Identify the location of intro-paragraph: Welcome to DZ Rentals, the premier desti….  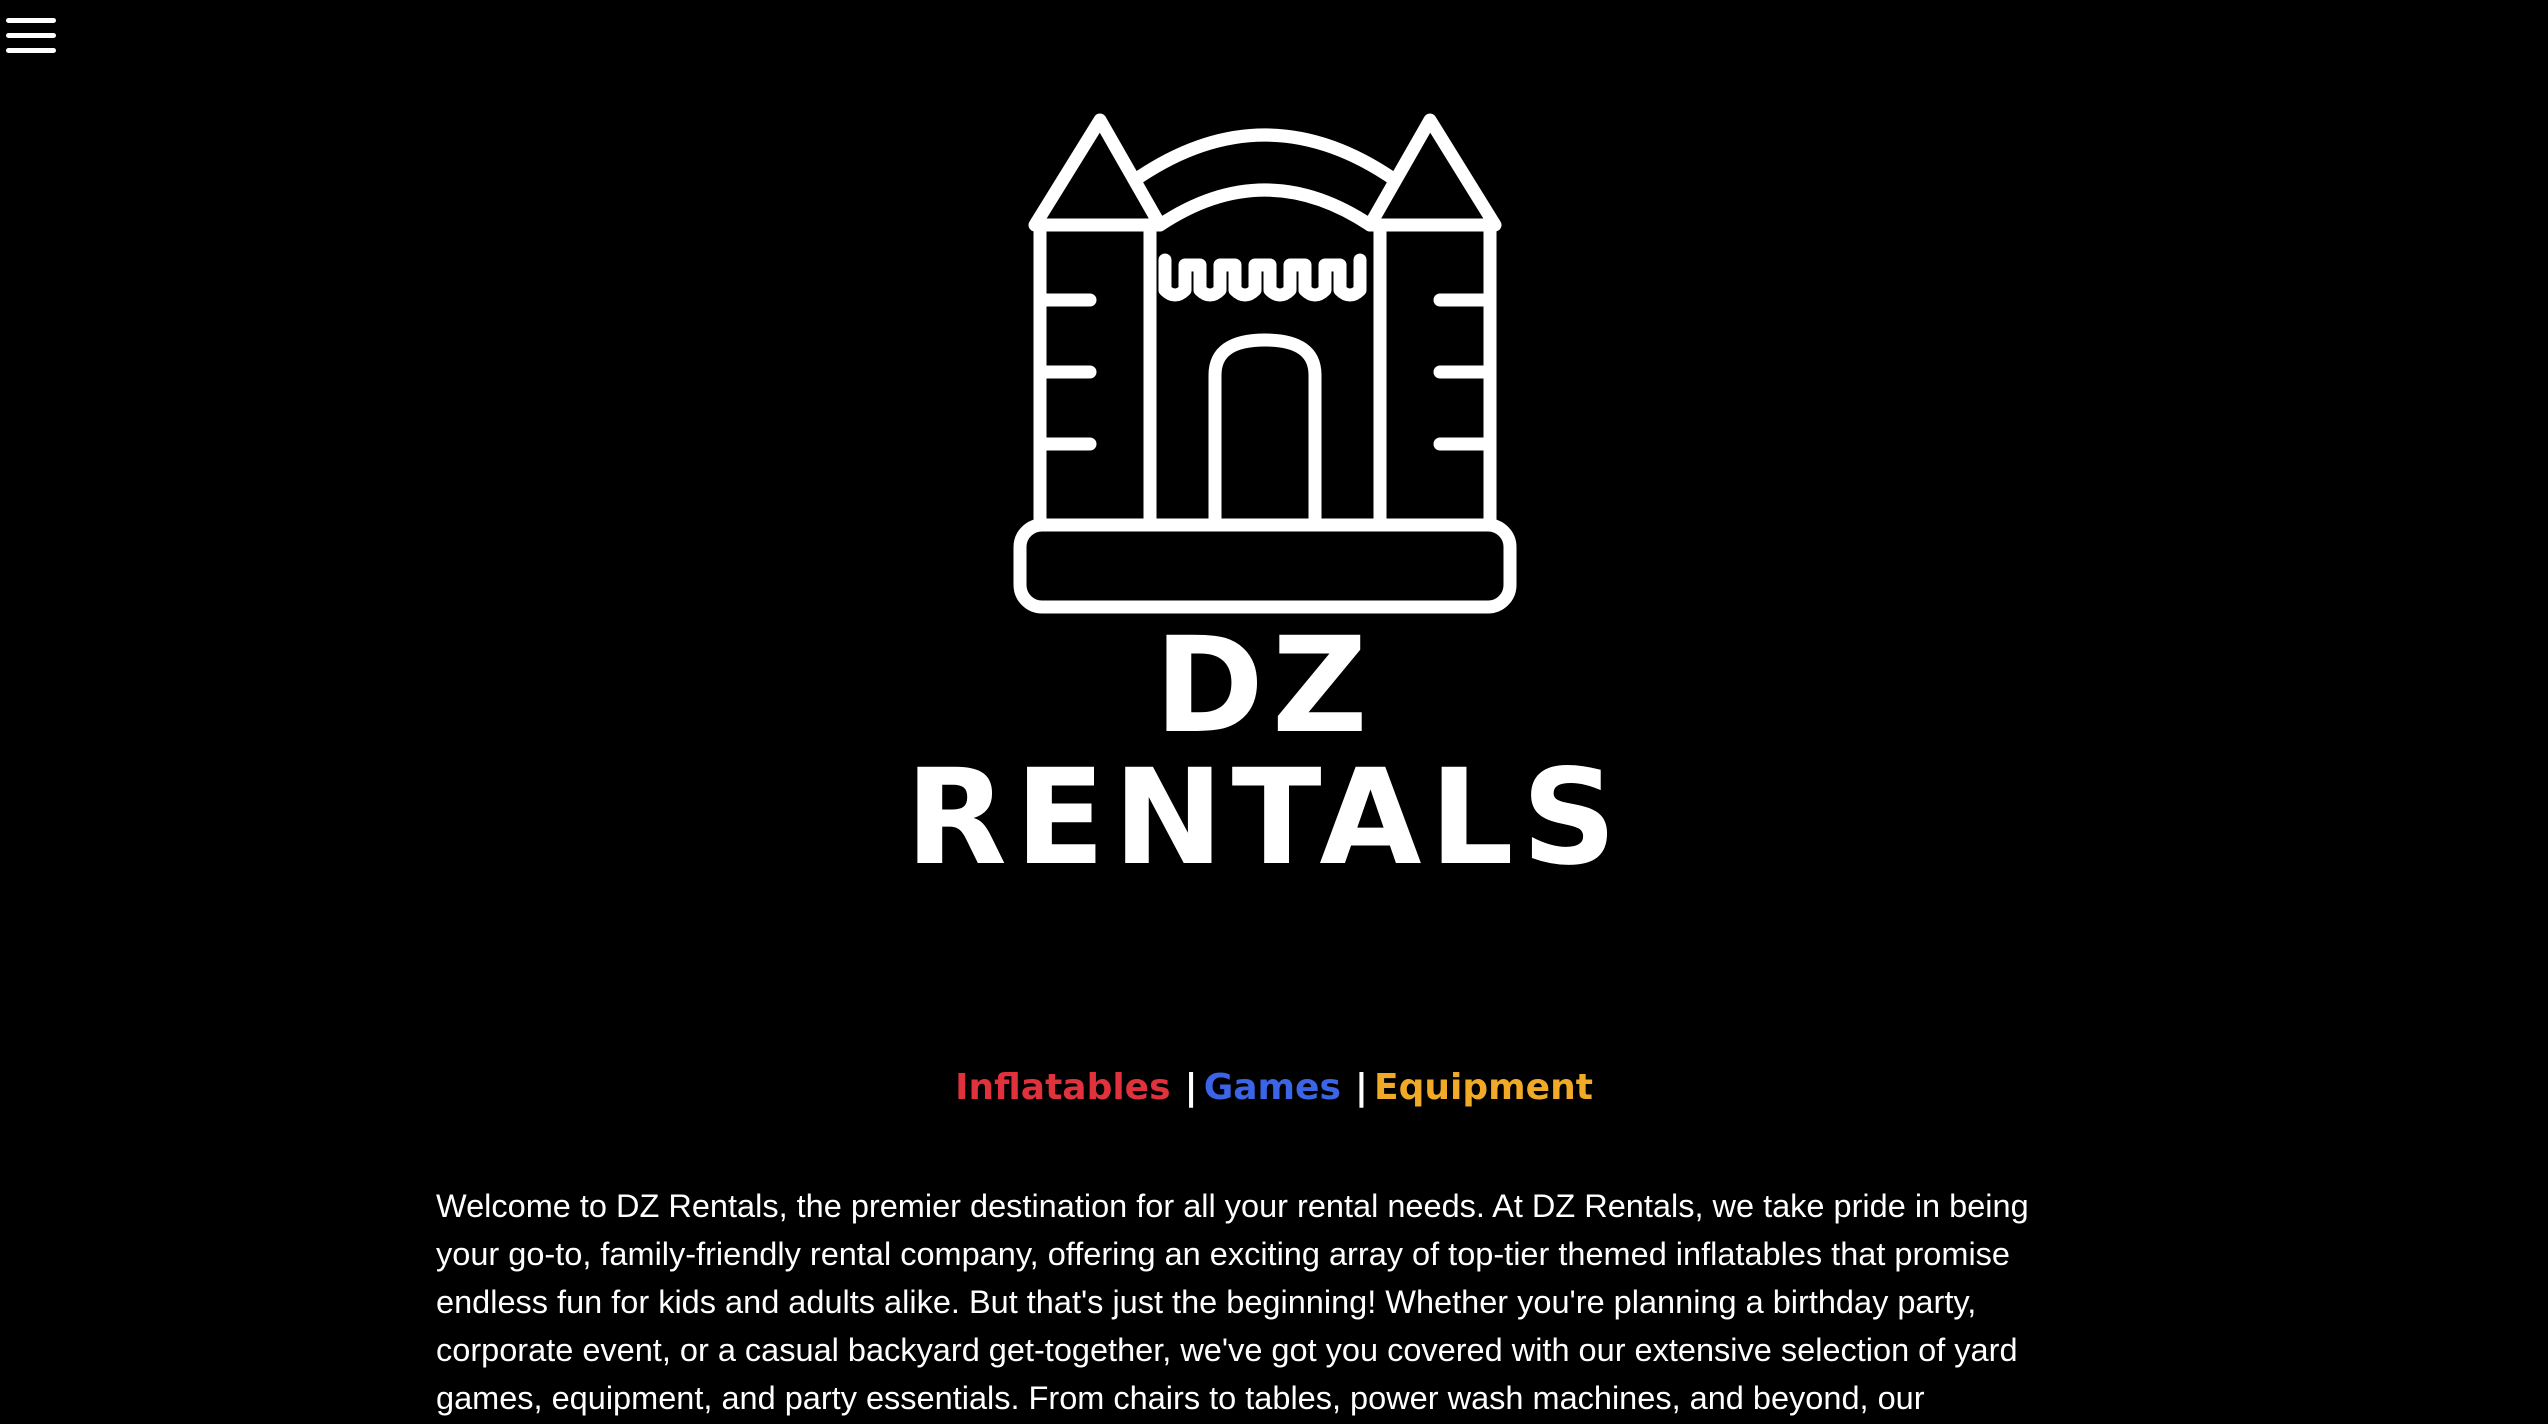
(1232, 1302).